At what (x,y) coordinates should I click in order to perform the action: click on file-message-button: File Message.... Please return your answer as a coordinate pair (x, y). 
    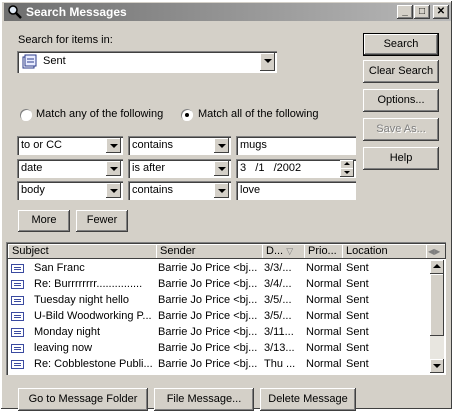
    Looking at the image, I should click on (204, 399).